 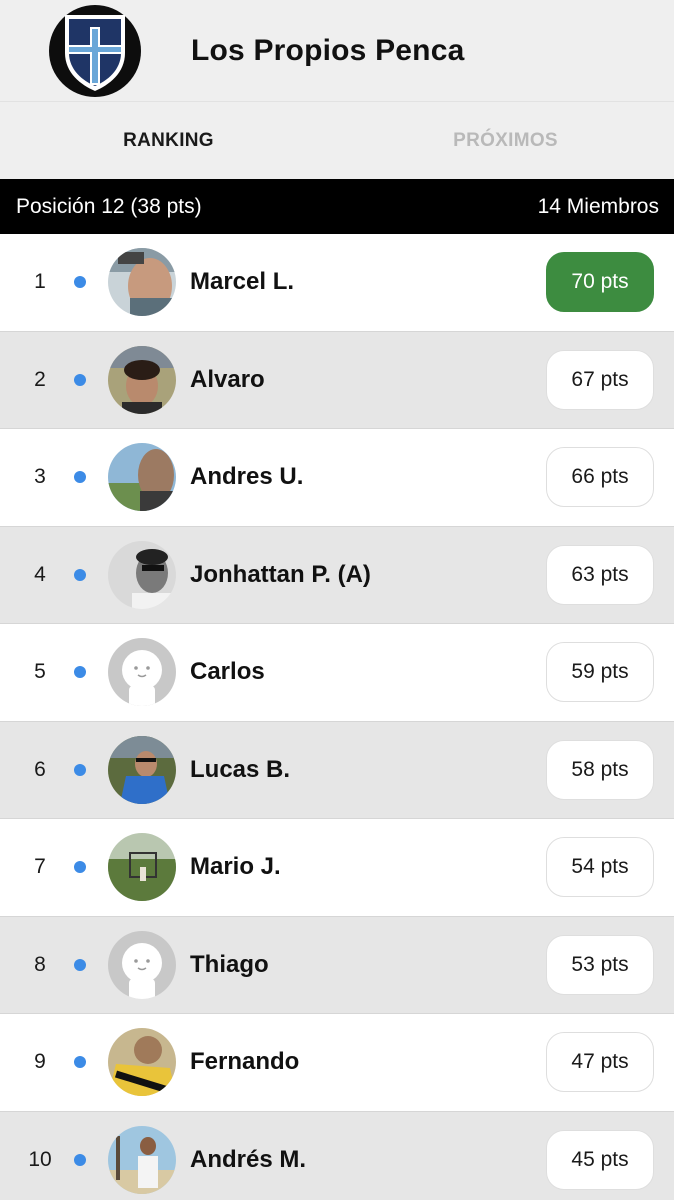 What do you see at coordinates (40, 379) in the screenshot?
I see `rank-position: 2` at bounding box center [40, 379].